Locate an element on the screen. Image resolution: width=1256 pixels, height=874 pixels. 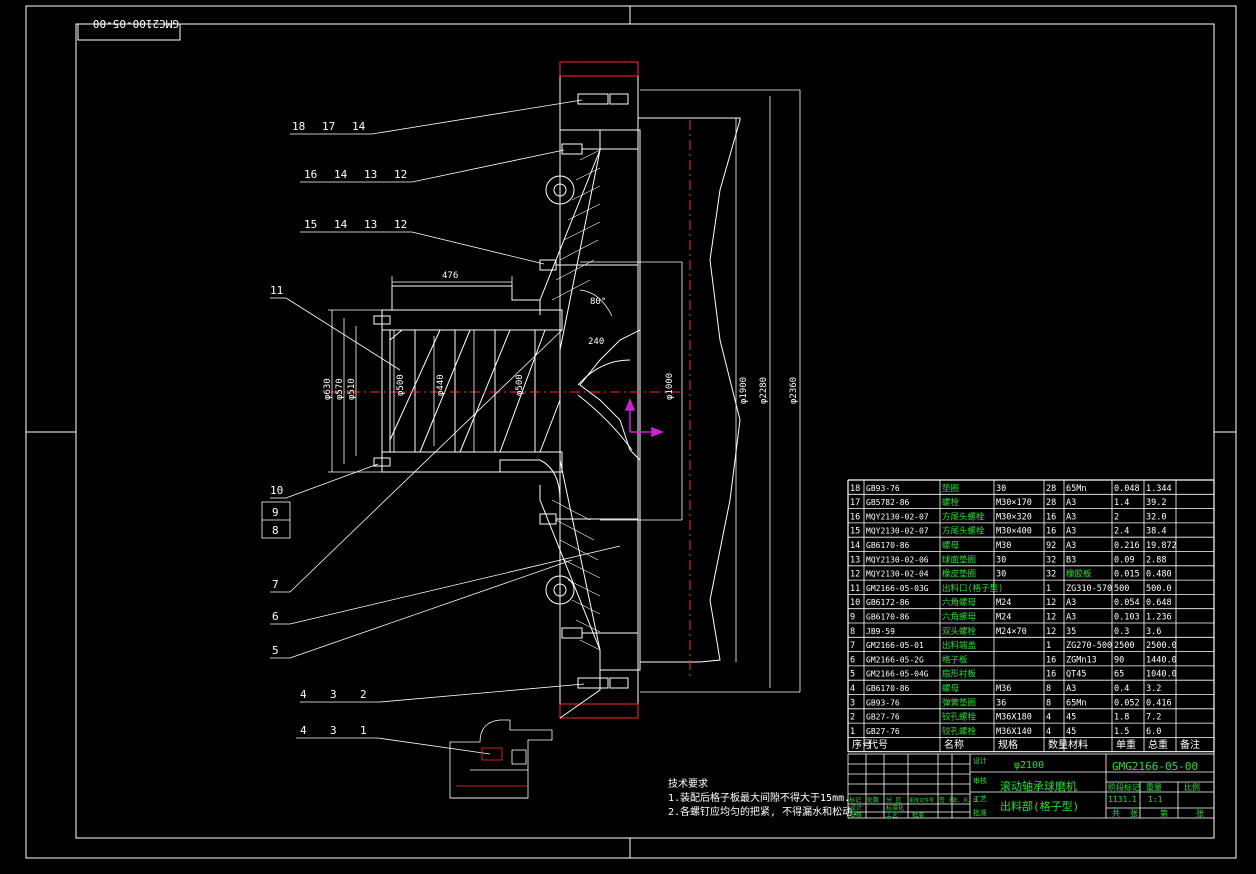
side-label-approve: 批准 is located at coordinates (980, 812).